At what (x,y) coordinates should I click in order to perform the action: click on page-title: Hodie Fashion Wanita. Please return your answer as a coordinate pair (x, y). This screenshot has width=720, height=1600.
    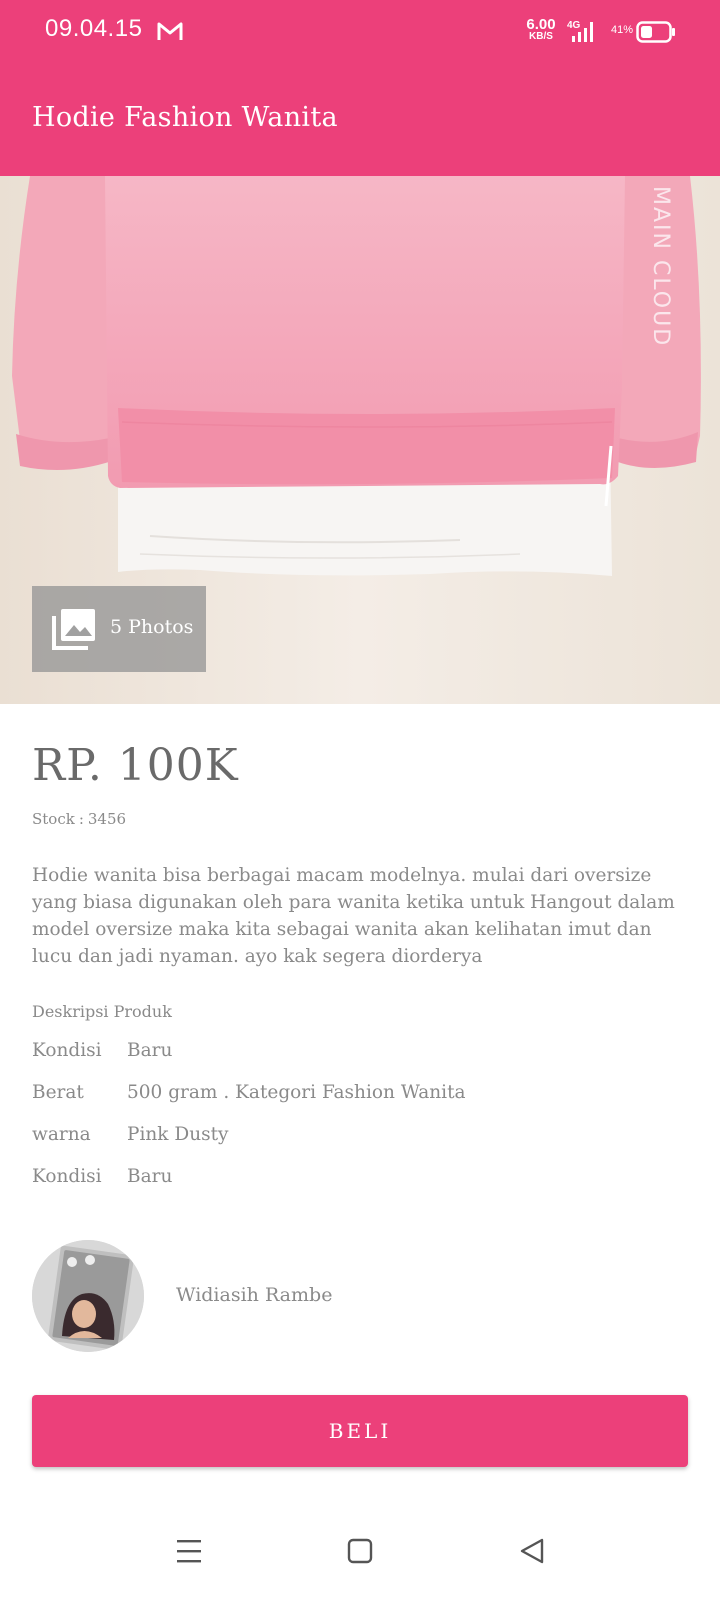
    Looking at the image, I should click on (185, 117).